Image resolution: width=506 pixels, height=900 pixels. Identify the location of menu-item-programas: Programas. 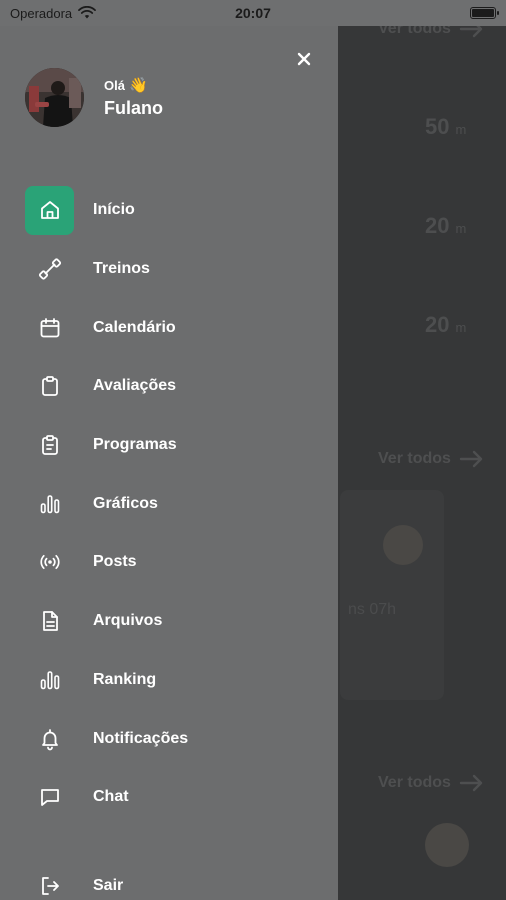
(175, 445).